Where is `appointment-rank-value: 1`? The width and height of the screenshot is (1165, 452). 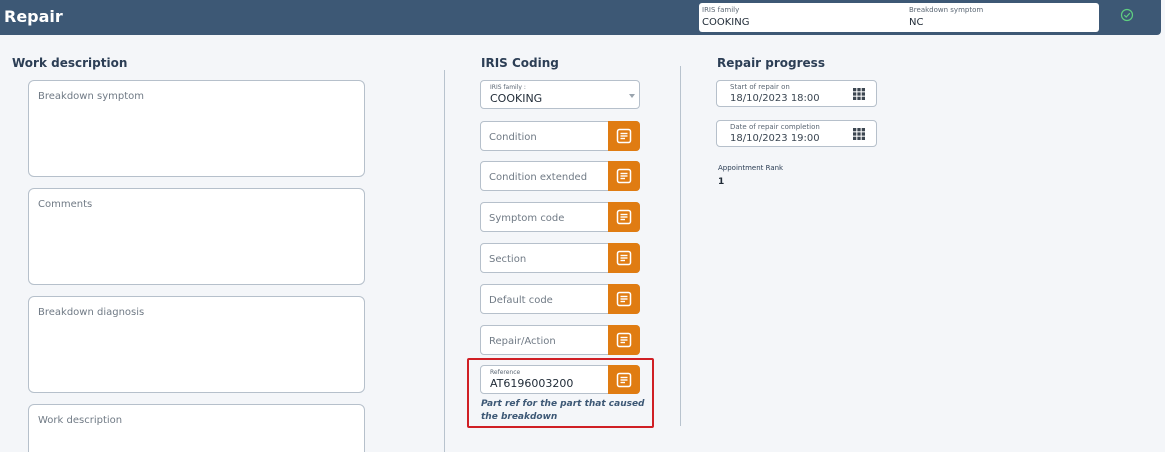
appointment-rank-value: 1 is located at coordinates (721, 182).